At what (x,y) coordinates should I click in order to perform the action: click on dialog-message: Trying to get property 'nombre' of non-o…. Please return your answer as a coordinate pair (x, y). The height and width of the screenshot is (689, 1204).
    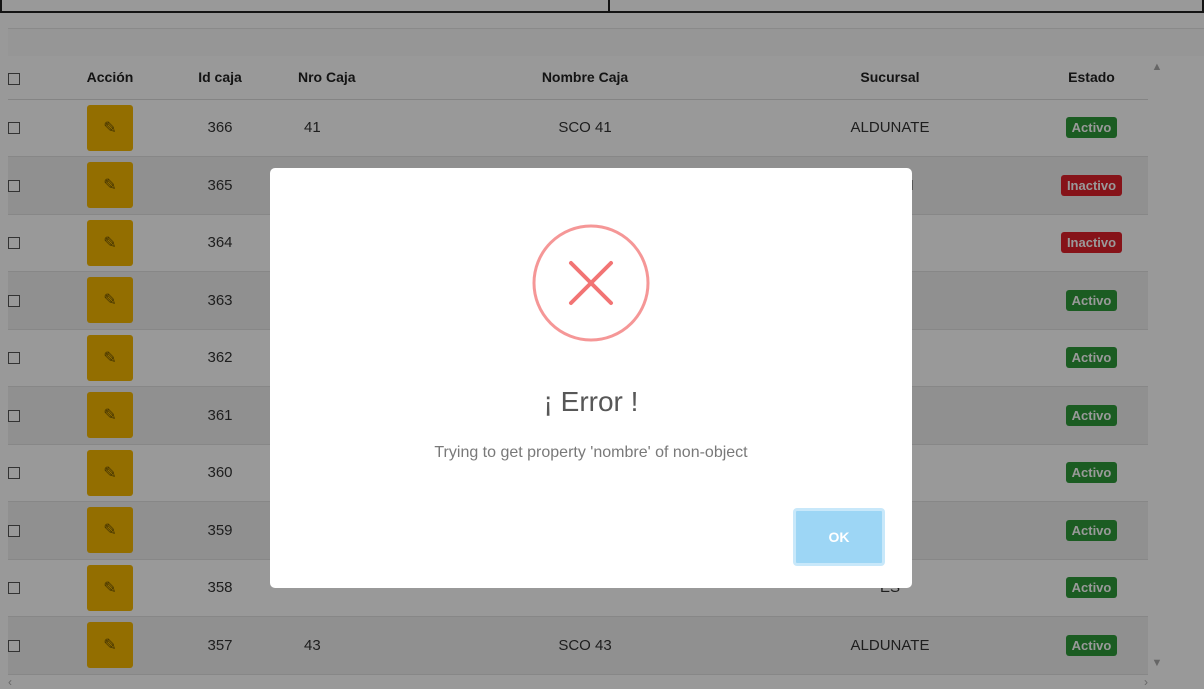
    Looking at the image, I should click on (591, 452).